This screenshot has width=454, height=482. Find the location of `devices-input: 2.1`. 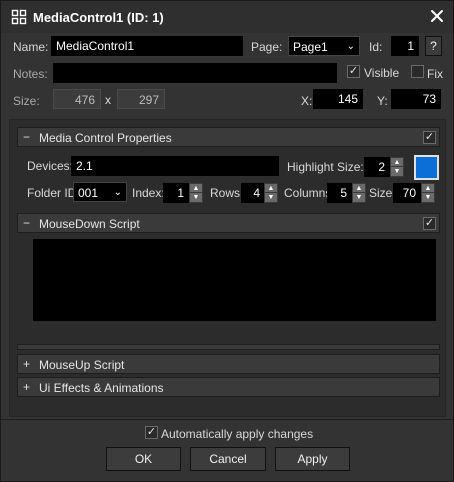

devices-input: 2.1 is located at coordinates (175, 166).